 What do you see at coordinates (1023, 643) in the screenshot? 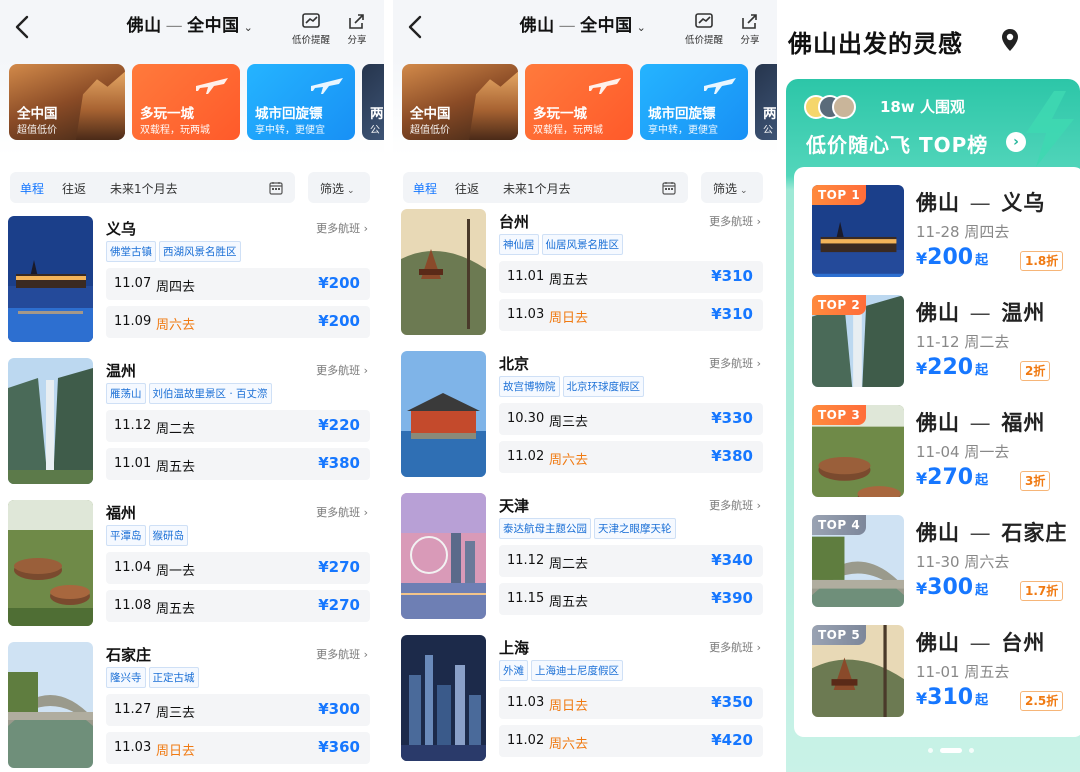
I see `ranking-dest: 台州` at bounding box center [1023, 643].